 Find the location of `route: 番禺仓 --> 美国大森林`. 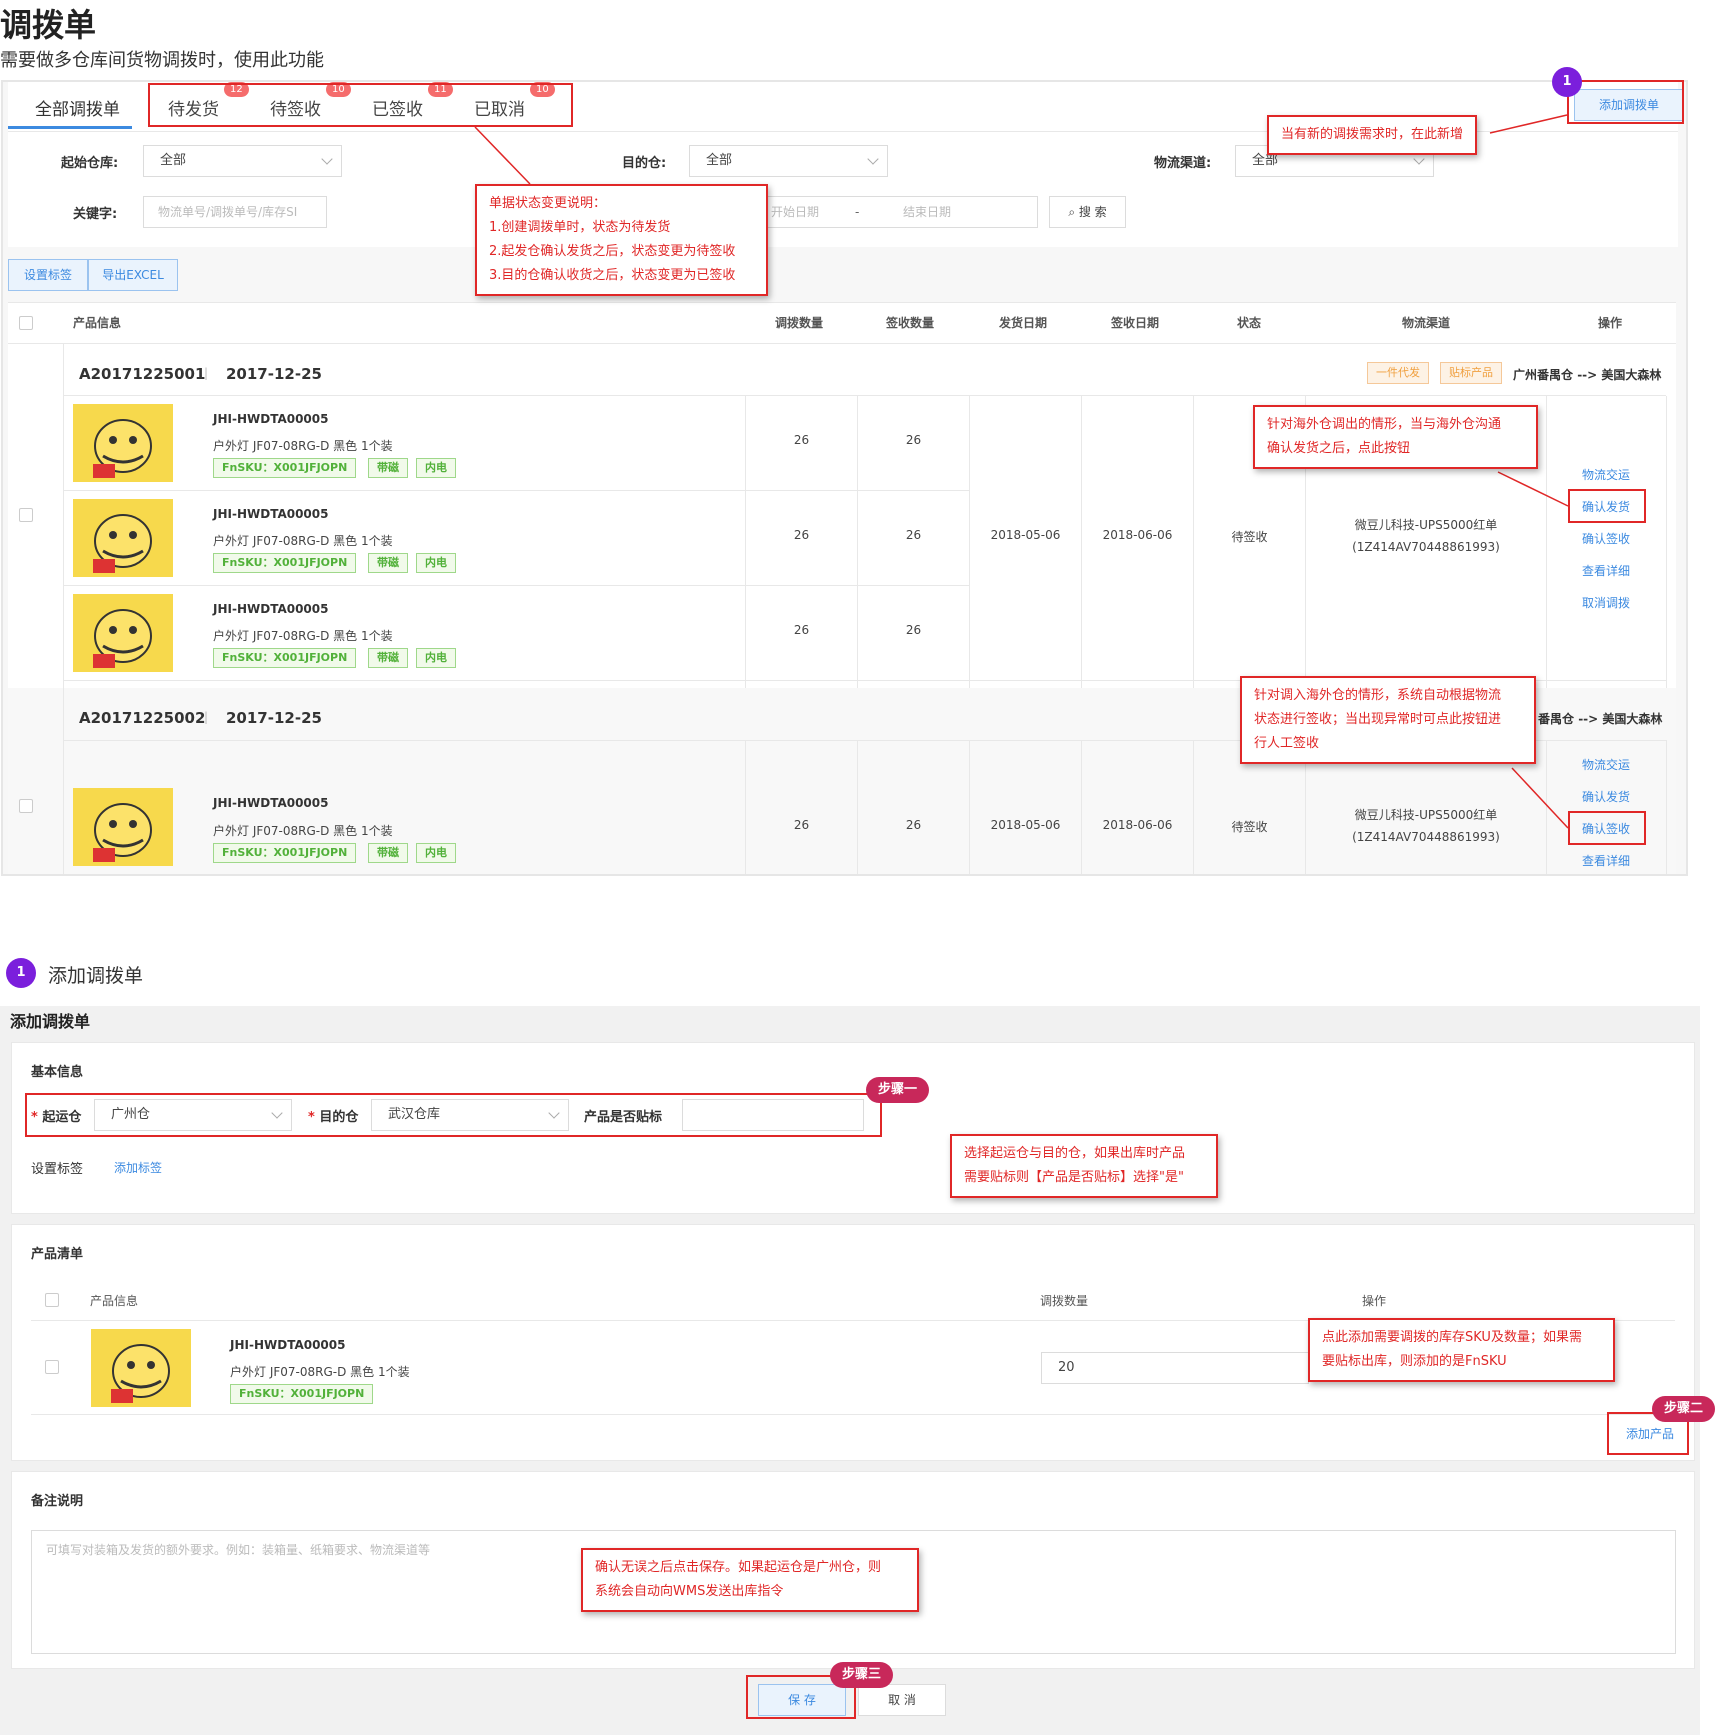

route: 番禺仓 --> 美国大森林 is located at coordinates (1600, 718).